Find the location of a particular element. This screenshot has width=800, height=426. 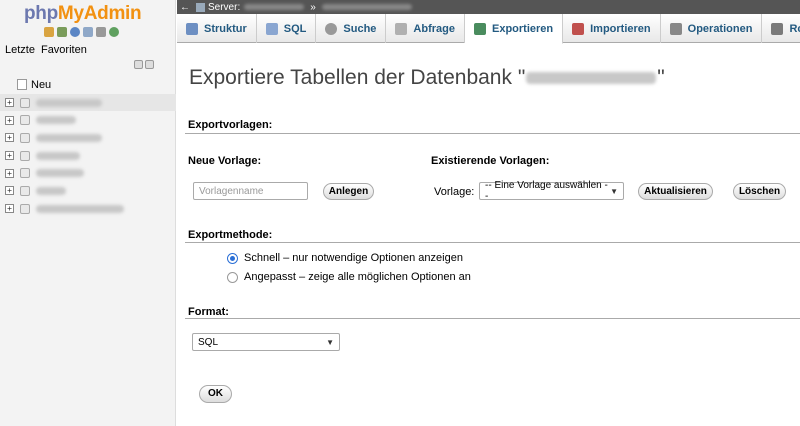

logout-icon is located at coordinates (62, 32).